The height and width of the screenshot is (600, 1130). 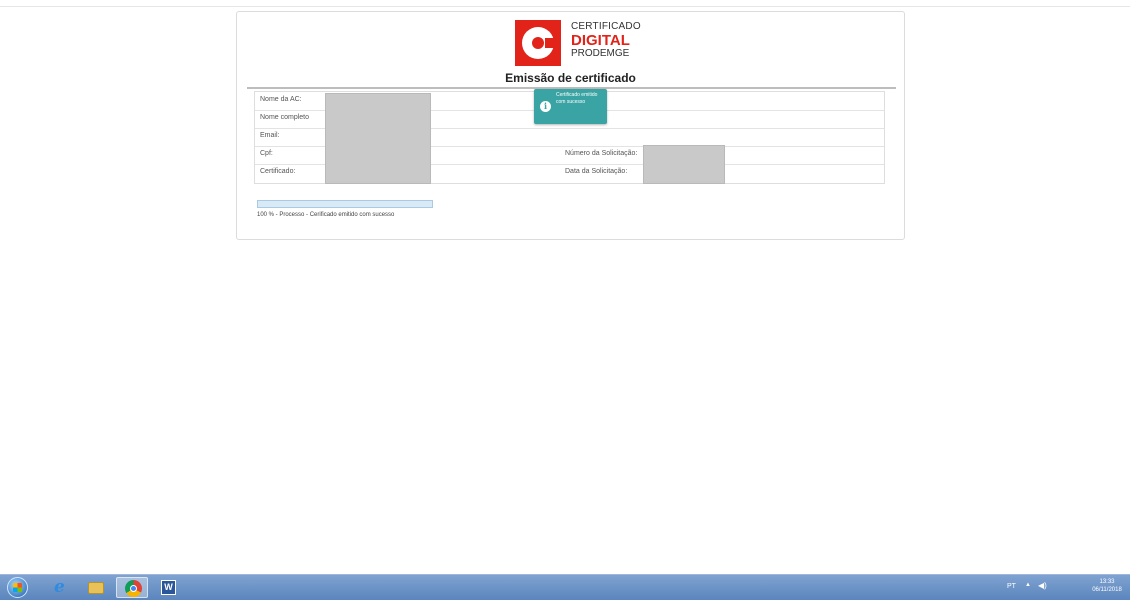 I want to click on file-explorer-taskbar-button, so click(x=96, y=587).